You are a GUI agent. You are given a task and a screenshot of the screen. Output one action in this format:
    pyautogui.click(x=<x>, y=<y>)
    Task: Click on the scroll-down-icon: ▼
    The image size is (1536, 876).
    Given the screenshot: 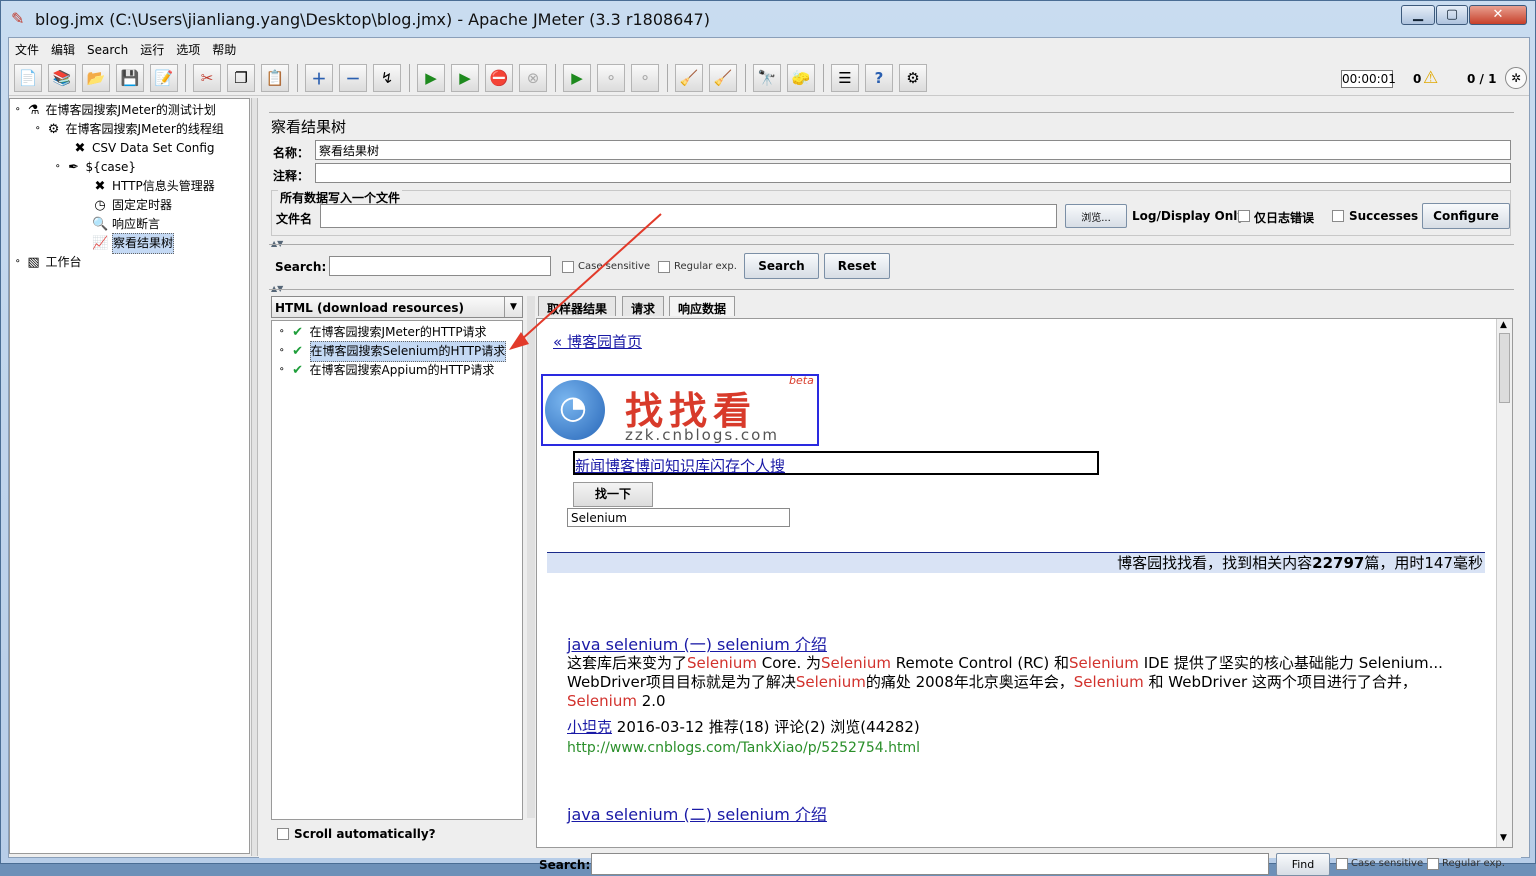 What is the action you would take?
    pyautogui.click(x=1503, y=838)
    